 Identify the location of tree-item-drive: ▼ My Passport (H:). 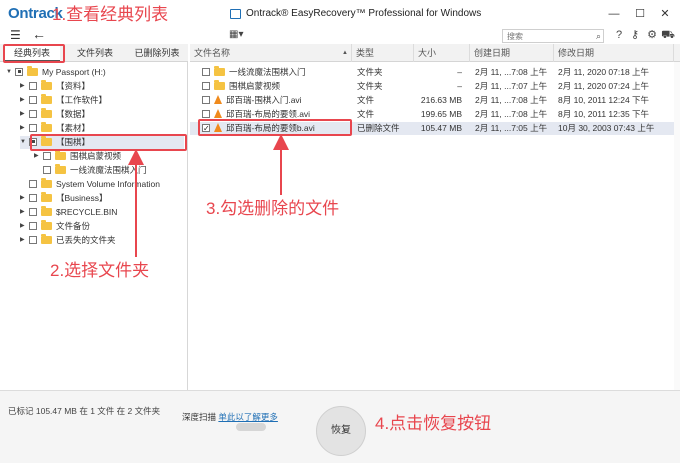
(56, 72).